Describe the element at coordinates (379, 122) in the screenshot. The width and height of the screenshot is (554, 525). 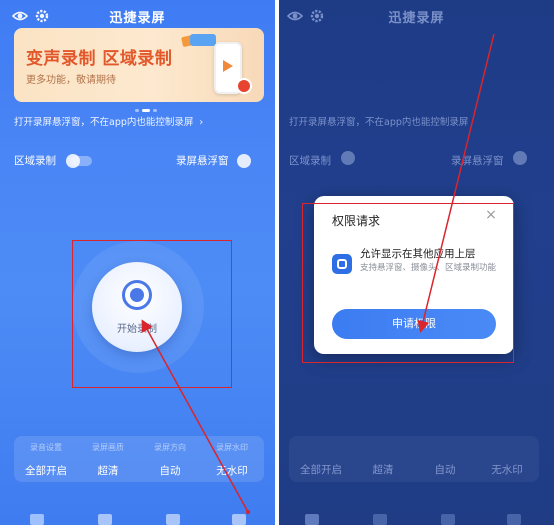
I see `floating-window-notice: 打开录屏悬浮窗，不在app内也能控制录屏` at that location.